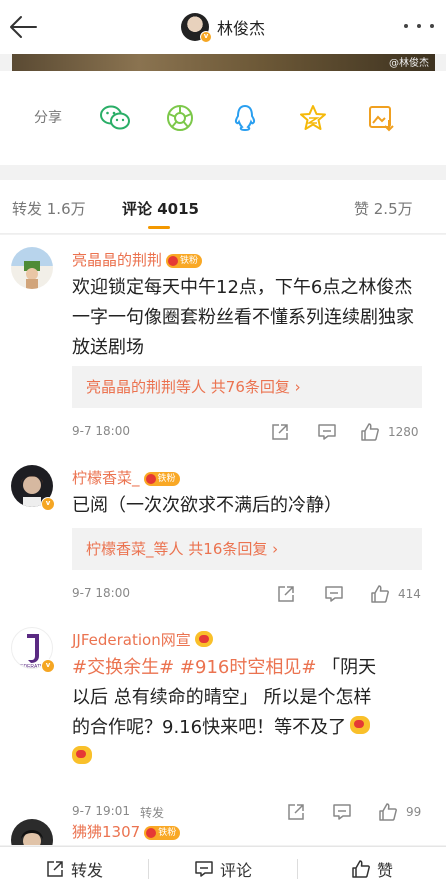  What do you see at coordinates (383, 208) in the screenshot?
I see `tab-likes: 赞 2.5万` at bounding box center [383, 208].